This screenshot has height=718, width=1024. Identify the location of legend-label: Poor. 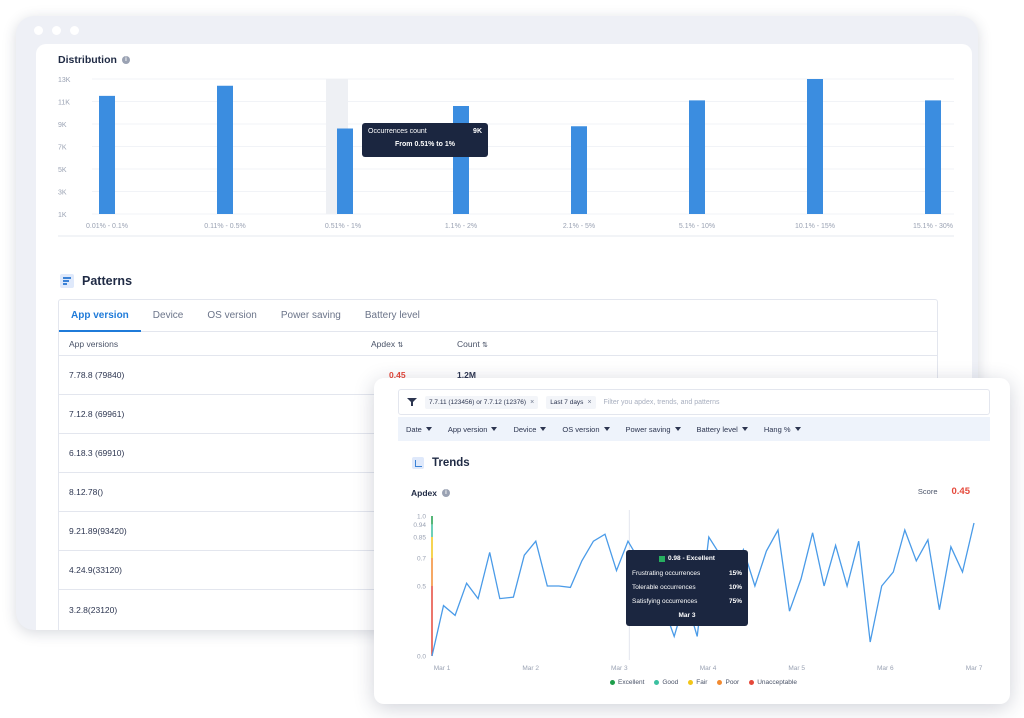
(732, 682).